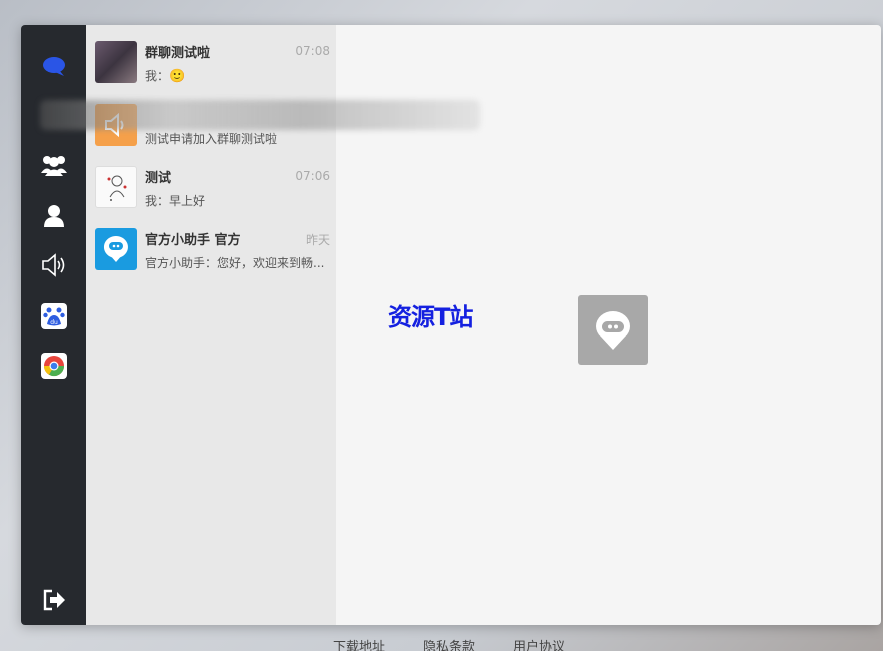 Image resolution: width=883 pixels, height=651 pixels. What do you see at coordinates (211, 66) in the screenshot?
I see `conversation-item: 群聊测试啦 07:08 我：🙂` at bounding box center [211, 66].